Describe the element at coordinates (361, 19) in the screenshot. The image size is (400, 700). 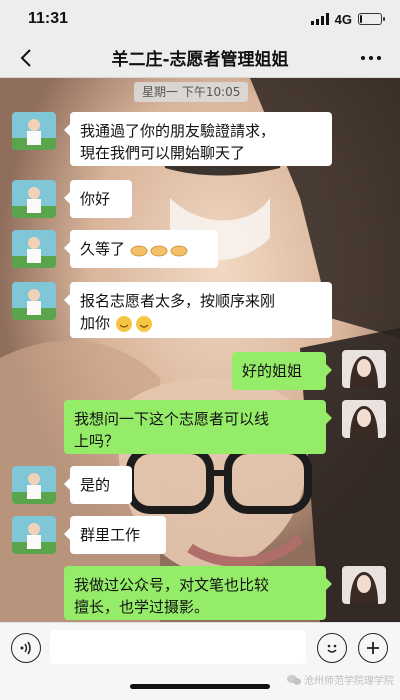
I see `battery-level` at that location.